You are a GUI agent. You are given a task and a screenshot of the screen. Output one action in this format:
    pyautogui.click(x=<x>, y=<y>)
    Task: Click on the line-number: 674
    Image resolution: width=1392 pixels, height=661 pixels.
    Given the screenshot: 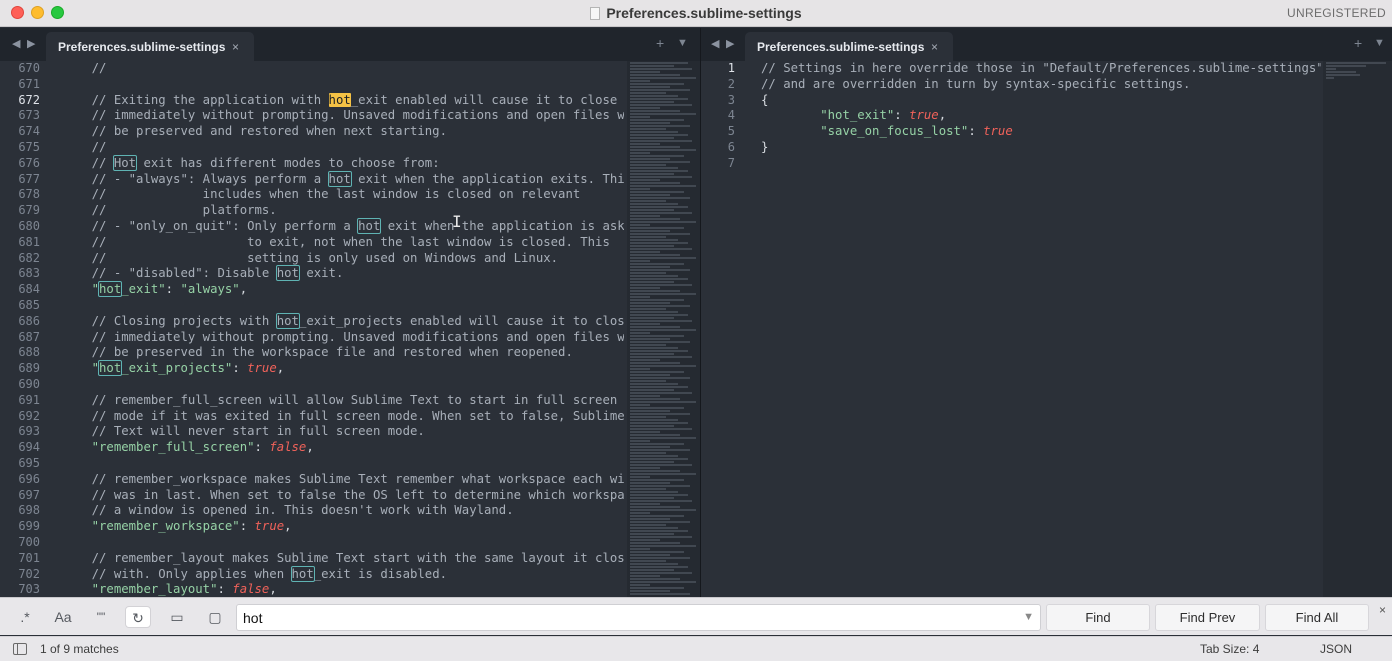 What is the action you would take?
    pyautogui.click(x=29, y=131)
    